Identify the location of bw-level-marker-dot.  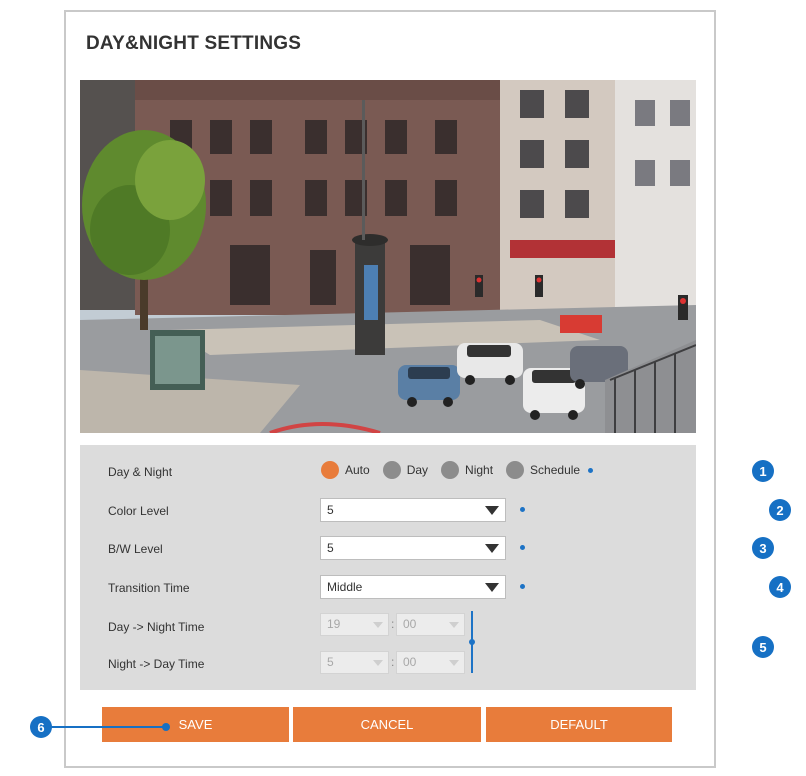
(522, 547).